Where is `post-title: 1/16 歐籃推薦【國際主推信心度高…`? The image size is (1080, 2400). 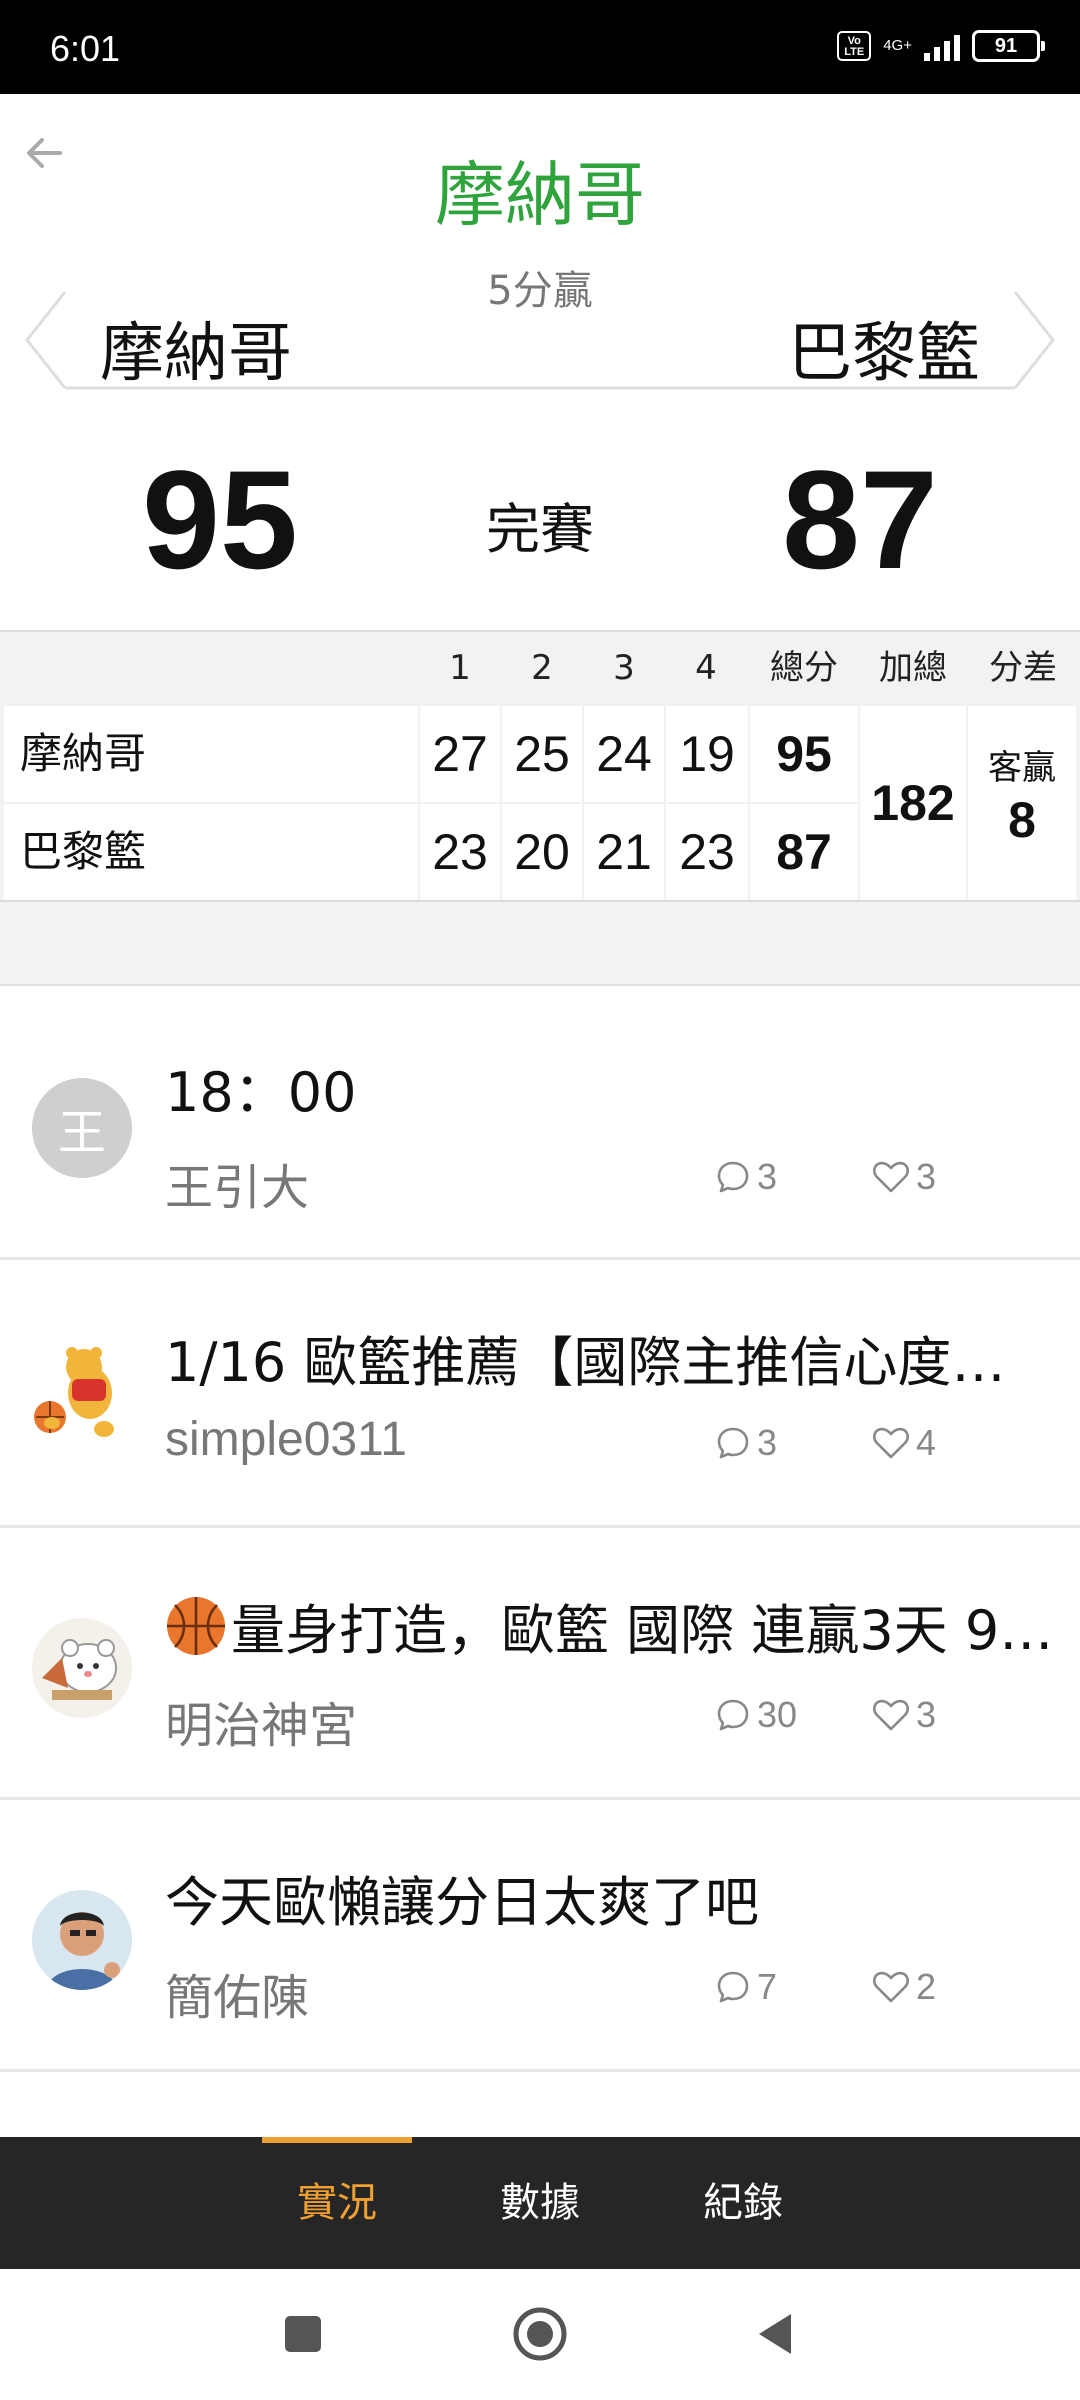
post-title: 1/16 歐籃推薦【國際主推信心度高… is located at coordinates (610, 1357).